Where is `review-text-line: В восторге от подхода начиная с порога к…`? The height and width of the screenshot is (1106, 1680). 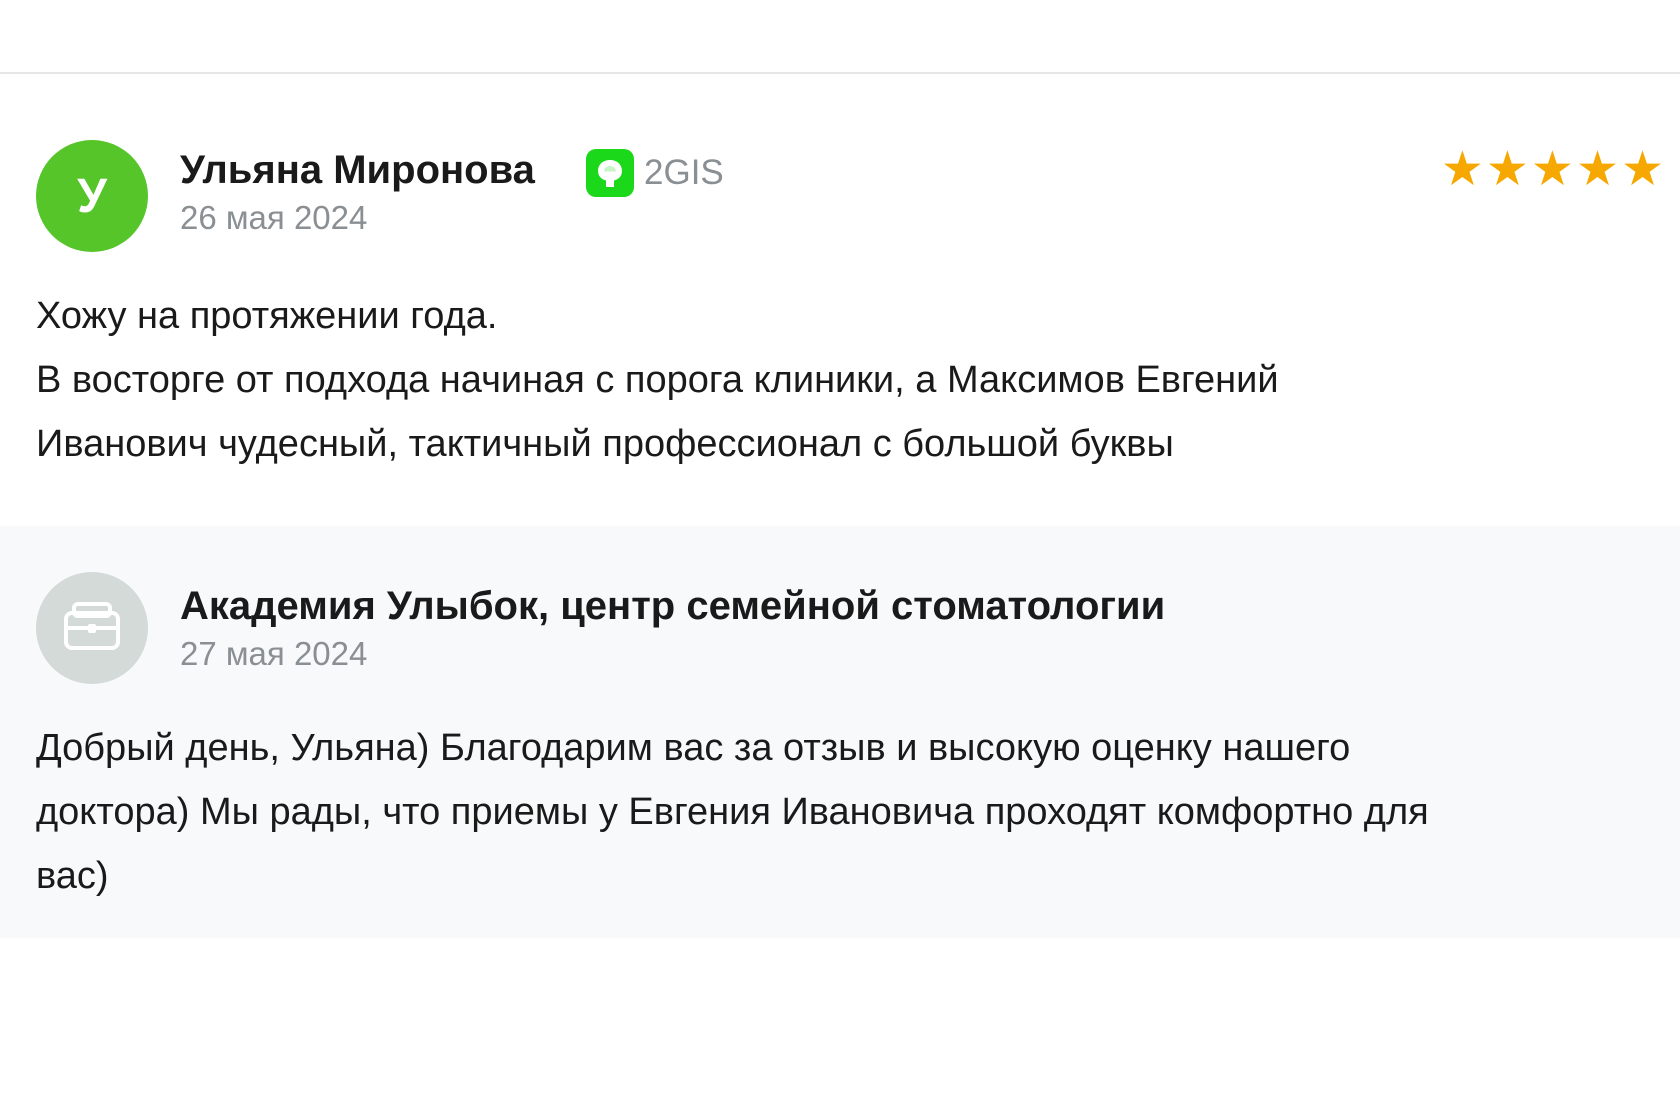 review-text-line: В восторге от подхода начиная с порога к… is located at coordinates (657, 380).